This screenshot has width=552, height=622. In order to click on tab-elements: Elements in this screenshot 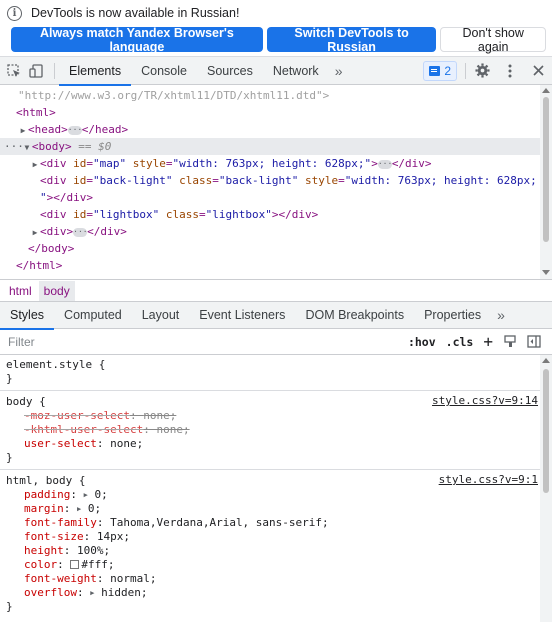, I will do `click(95, 71)`.